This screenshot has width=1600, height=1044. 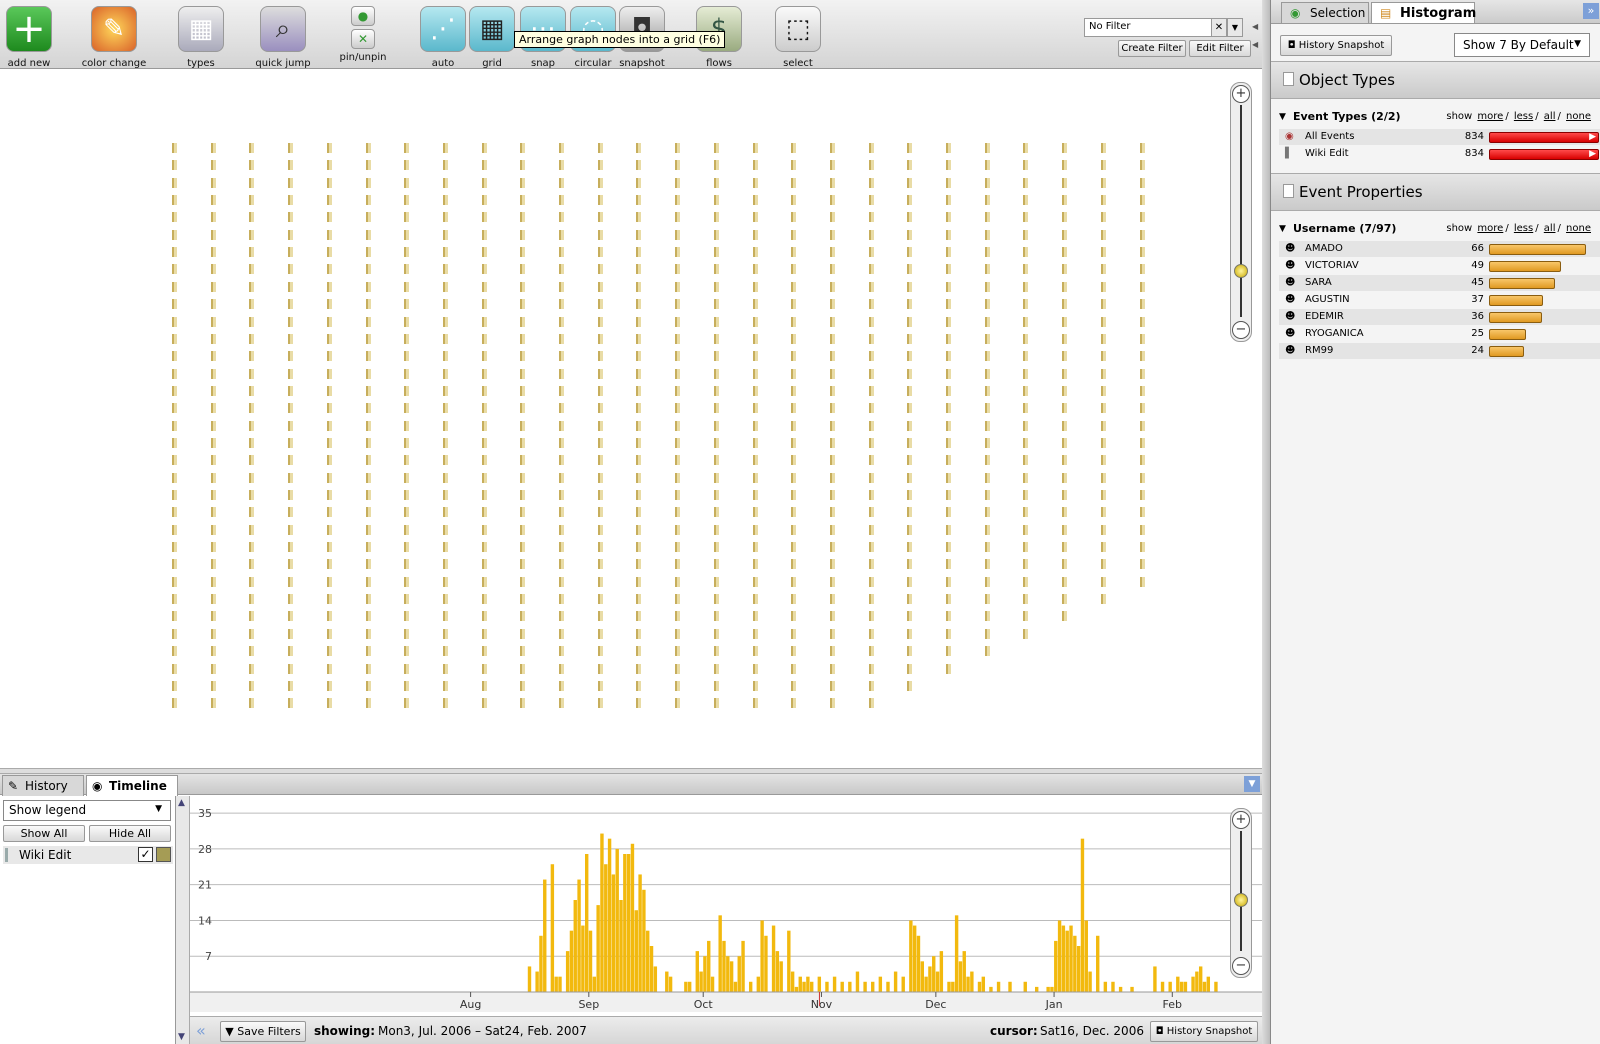 I want to click on filter-input: No Filter, so click(x=1148, y=27).